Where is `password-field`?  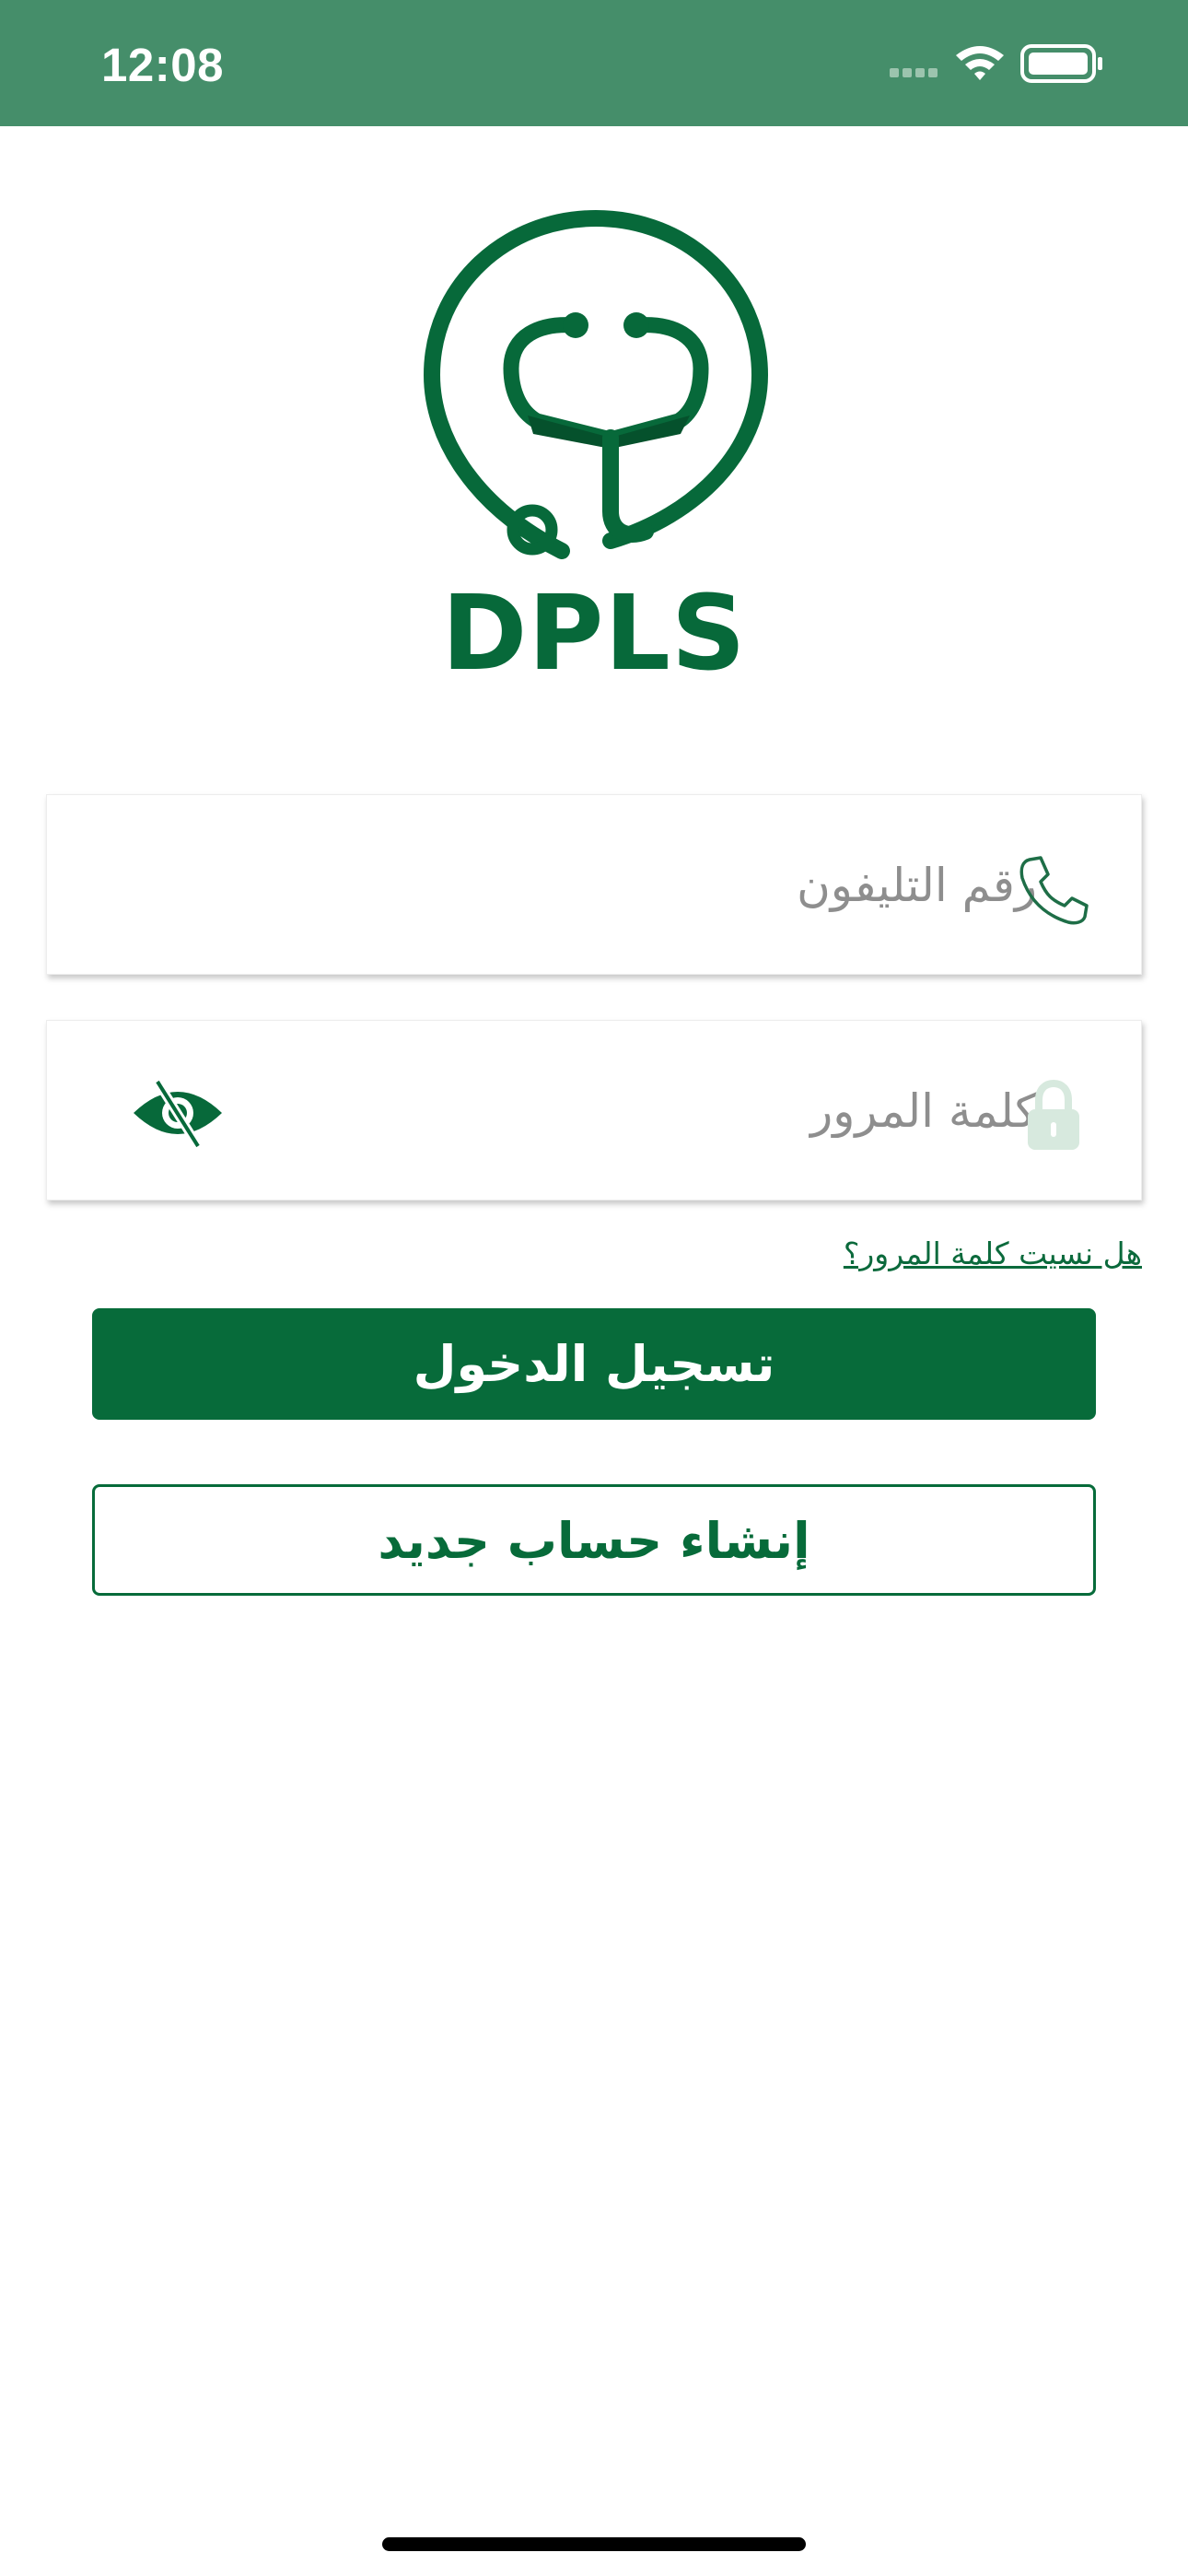 password-field is located at coordinates (594, 1110).